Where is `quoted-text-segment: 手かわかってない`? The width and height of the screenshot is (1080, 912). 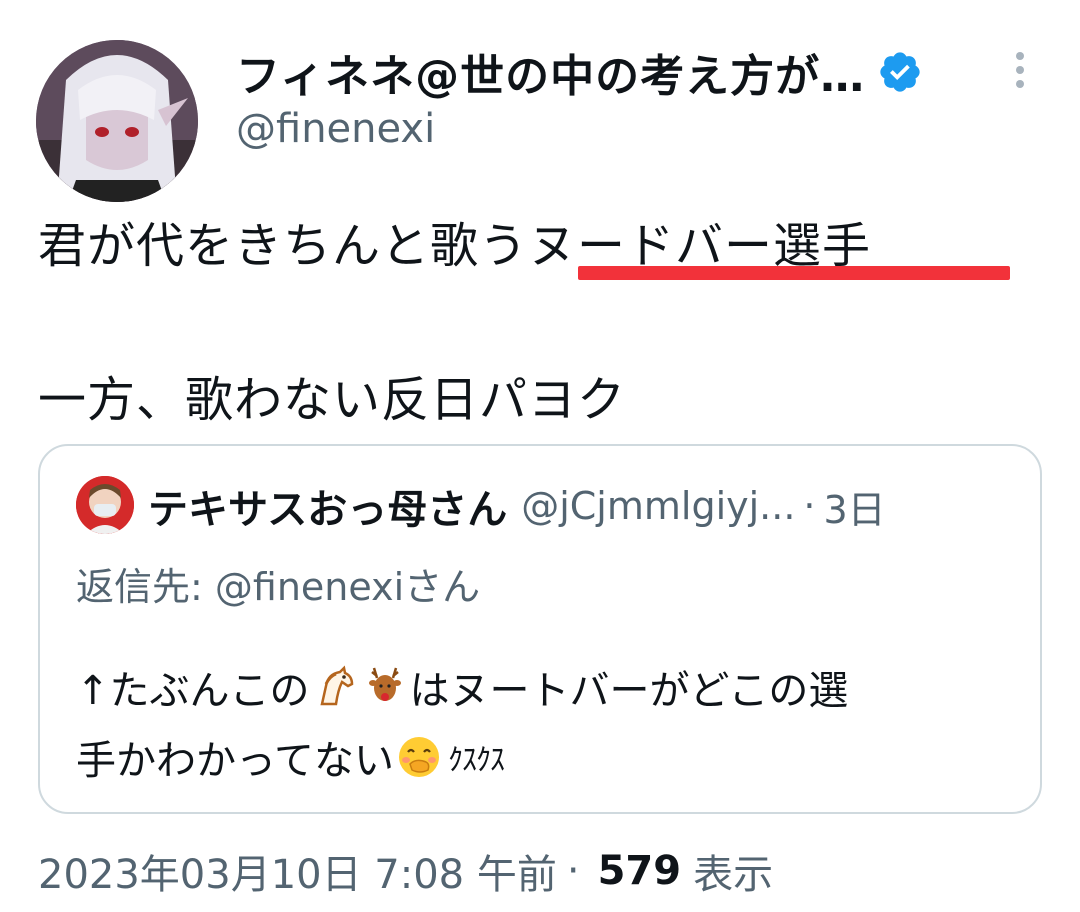 quoted-text-segment: 手かわかってない is located at coordinates (235, 761).